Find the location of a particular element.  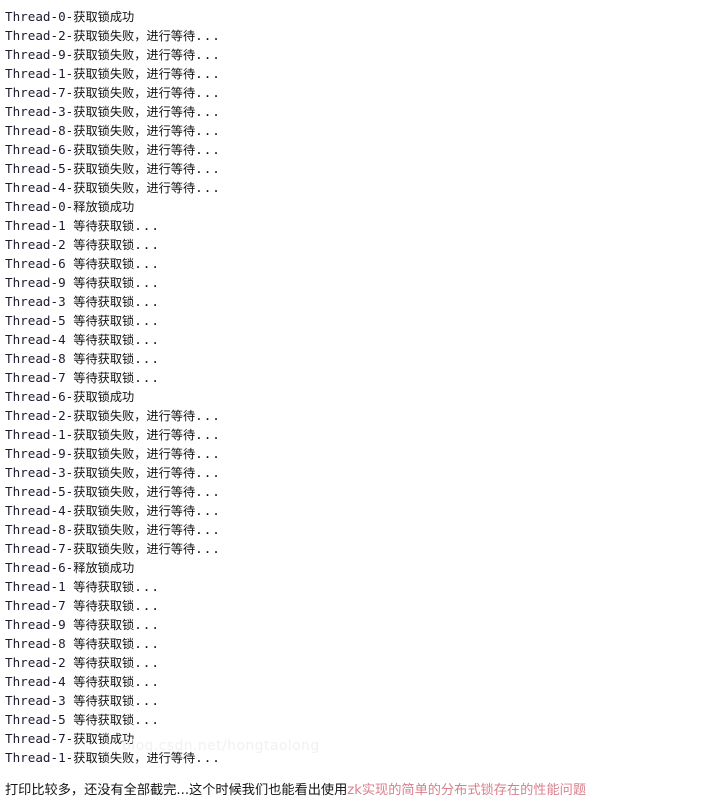

log-line: Thread-0-获取锁成功 is located at coordinates (361, 16).